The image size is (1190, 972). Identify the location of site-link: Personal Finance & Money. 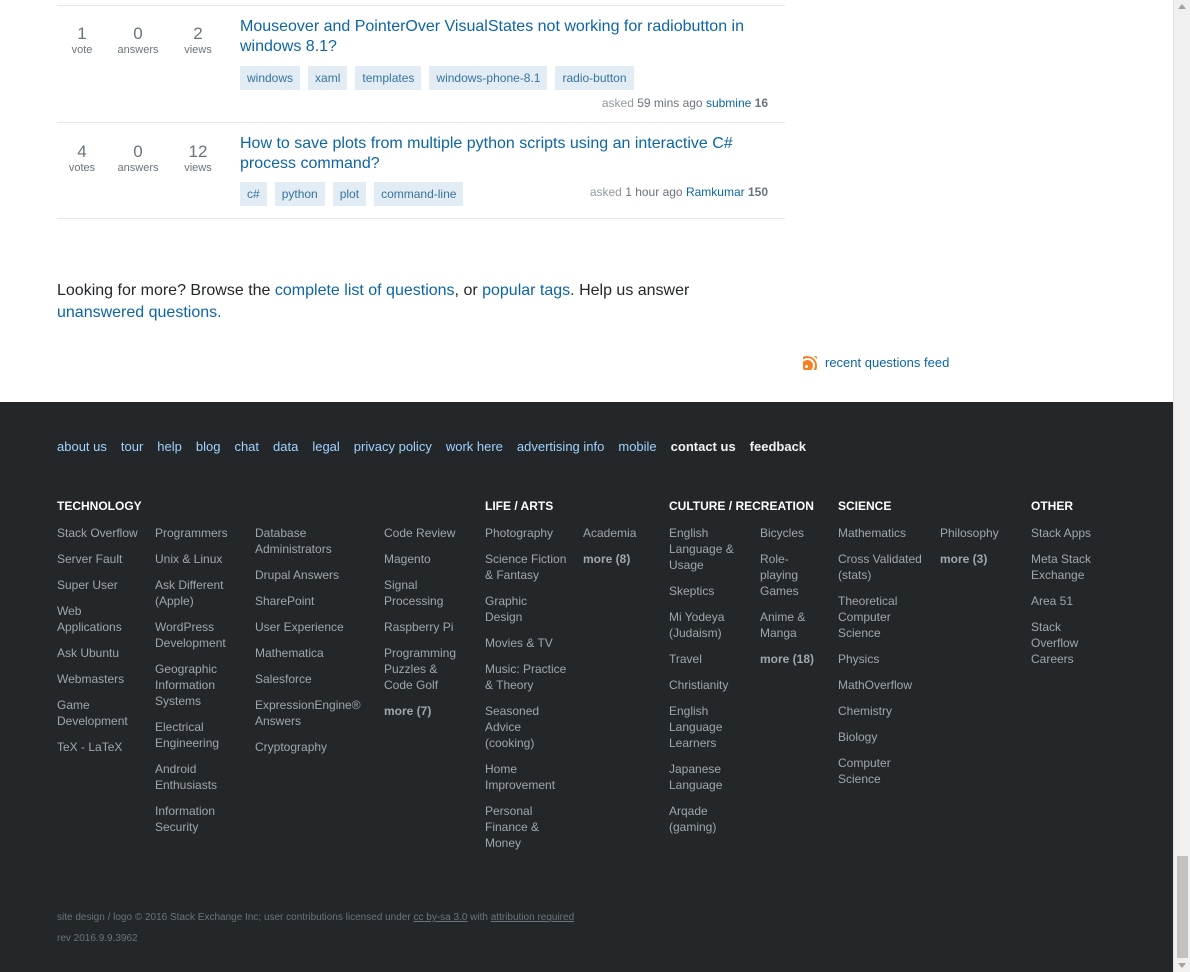
(515, 827).